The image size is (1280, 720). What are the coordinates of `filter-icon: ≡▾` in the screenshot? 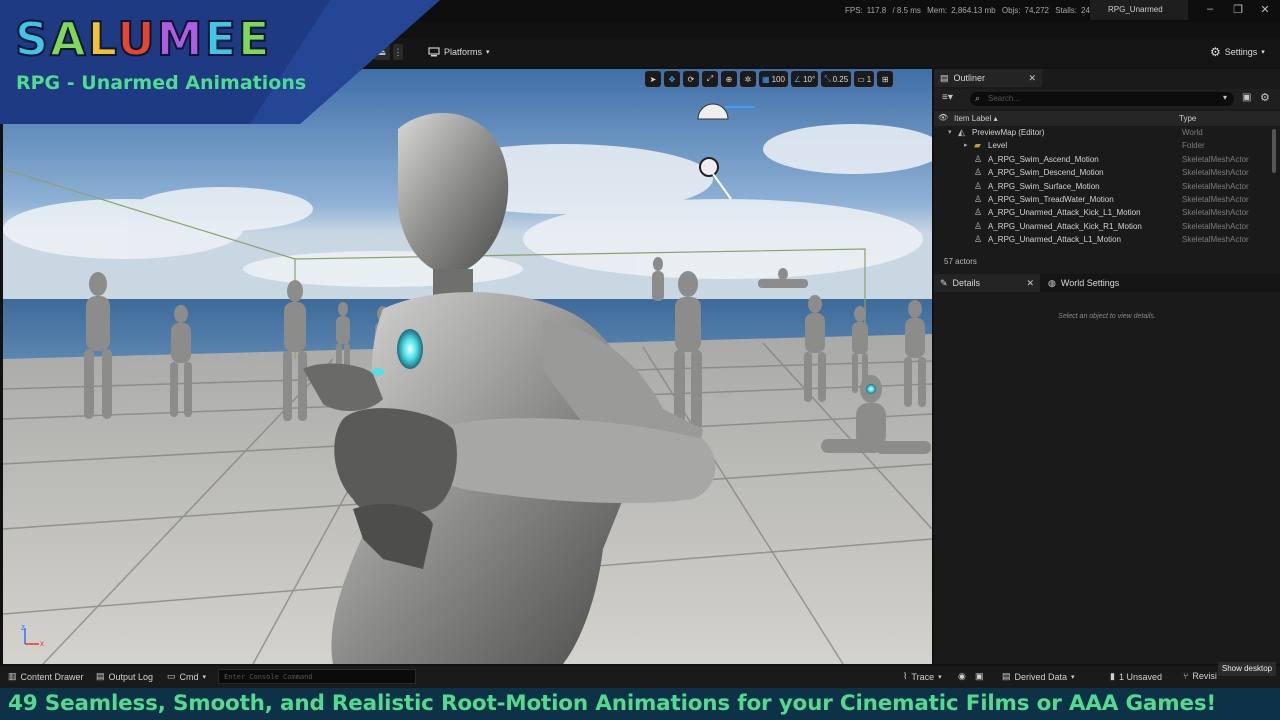 It's located at (947, 97).